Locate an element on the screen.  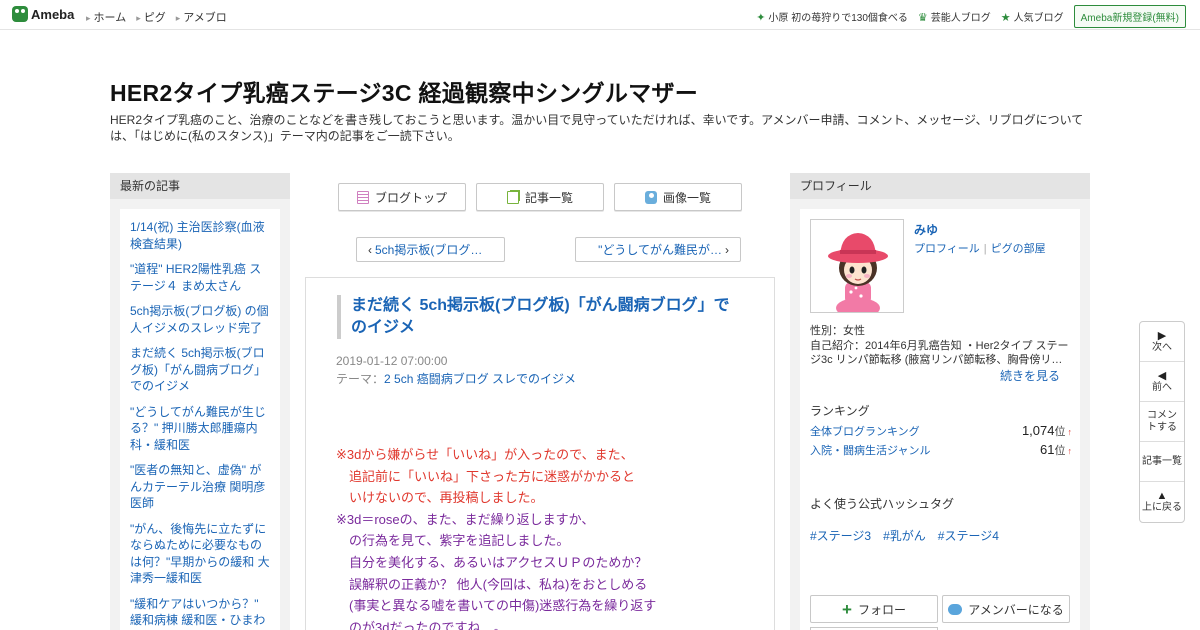
rank-number: 61 is located at coordinates (1047, 449).